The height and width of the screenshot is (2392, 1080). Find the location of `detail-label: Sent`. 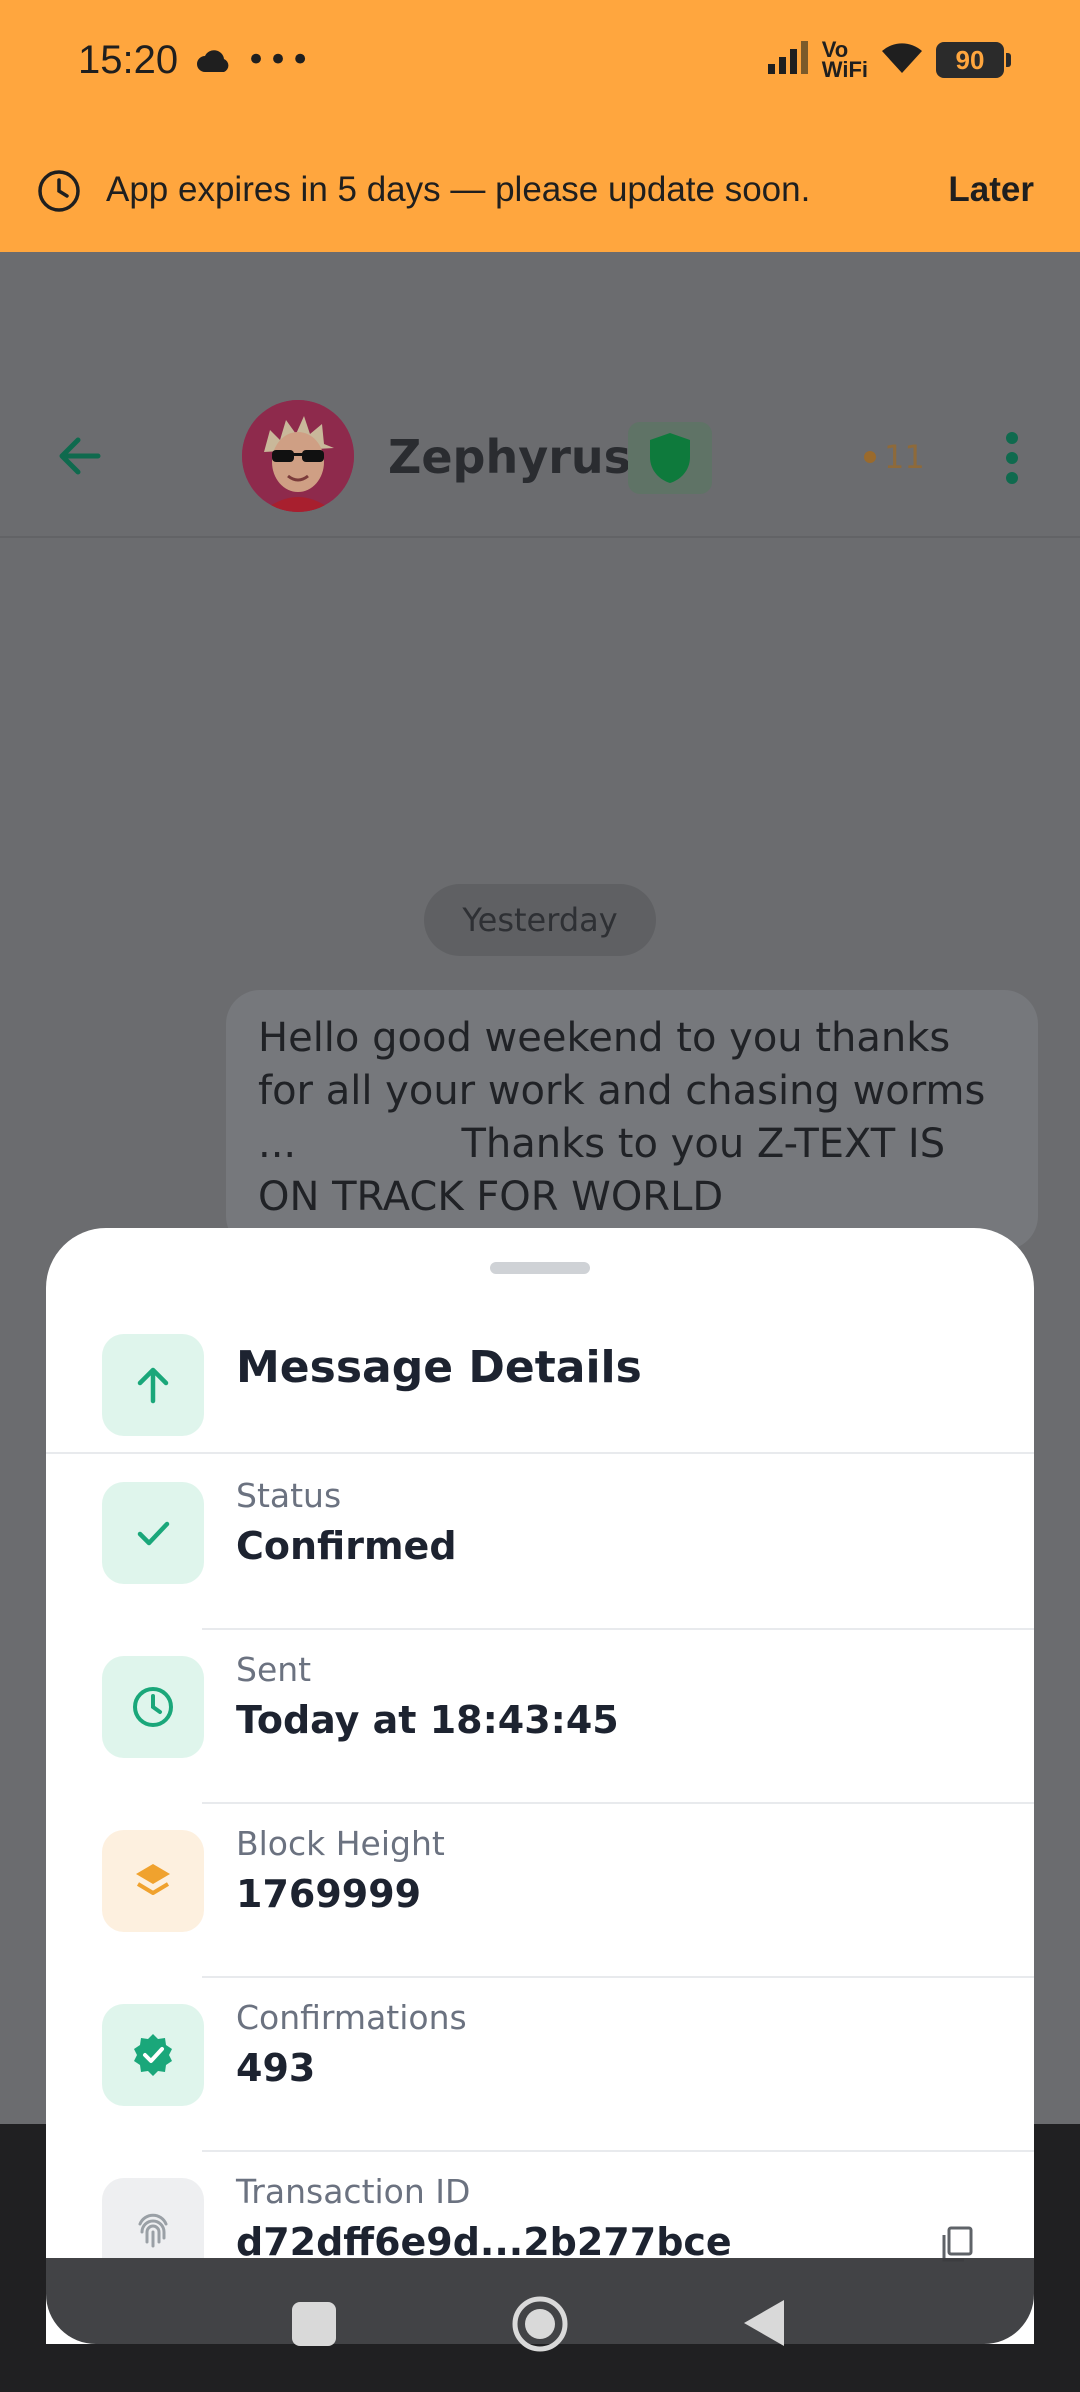

detail-label: Sent is located at coordinates (274, 1669).